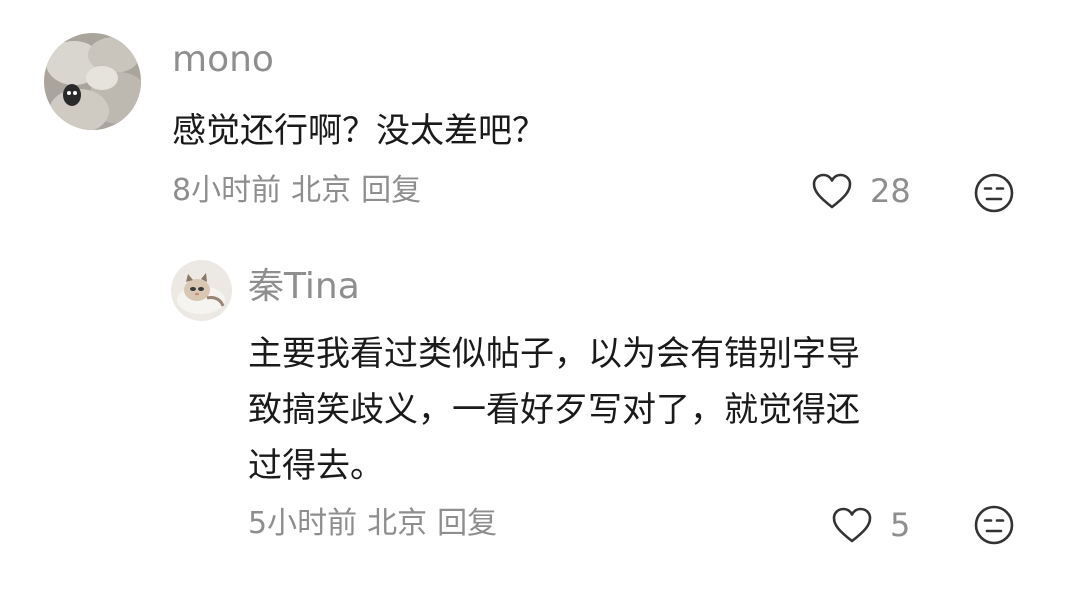 Image resolution: width=1080 pixels, height=589 pixels. What do you see at coordinates (554, 410) in the screenshot?
I see `comment-text-line: 致搞笑歧义，一看好歹写对了，就觉得还` at bounding box center [554, 410].